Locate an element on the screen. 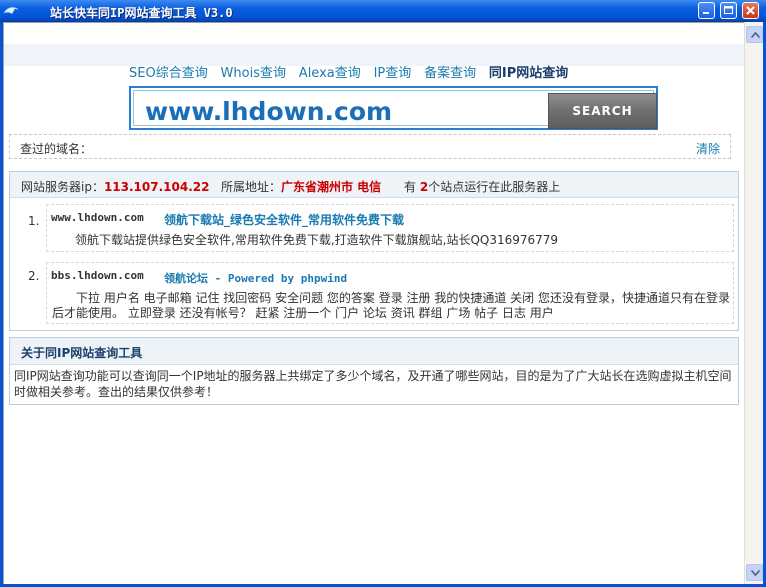 This screenshot has height=587, width=766. search-history: 查过的域名： 清除 is located at coordinates (370, 146).